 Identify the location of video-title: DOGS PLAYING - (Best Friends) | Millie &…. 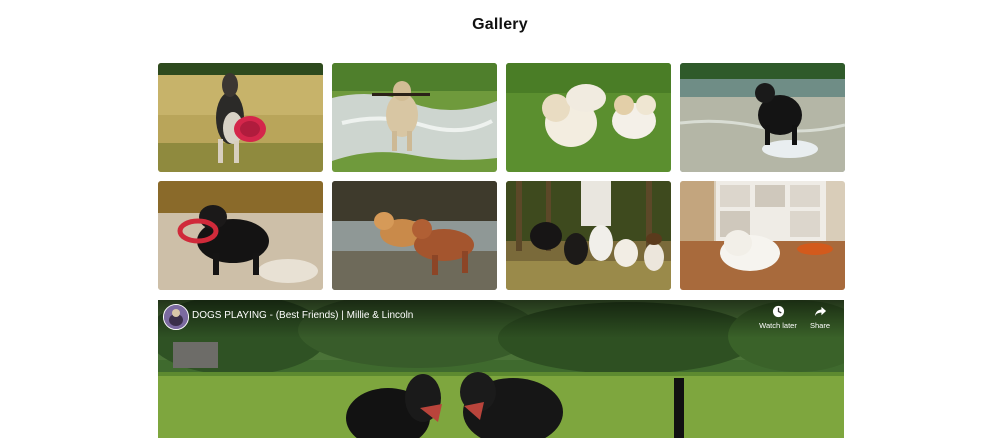
(302, 315).